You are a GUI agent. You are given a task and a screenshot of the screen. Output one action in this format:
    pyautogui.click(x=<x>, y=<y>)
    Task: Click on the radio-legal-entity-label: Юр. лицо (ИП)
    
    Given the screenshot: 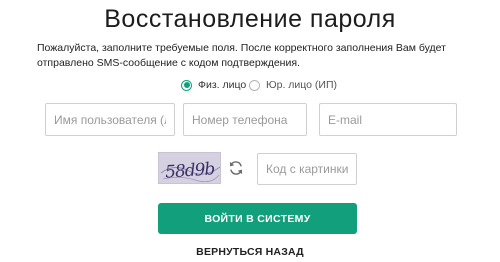 What is the action you would take?
    pyautogui.click(x=302, y=85)
    